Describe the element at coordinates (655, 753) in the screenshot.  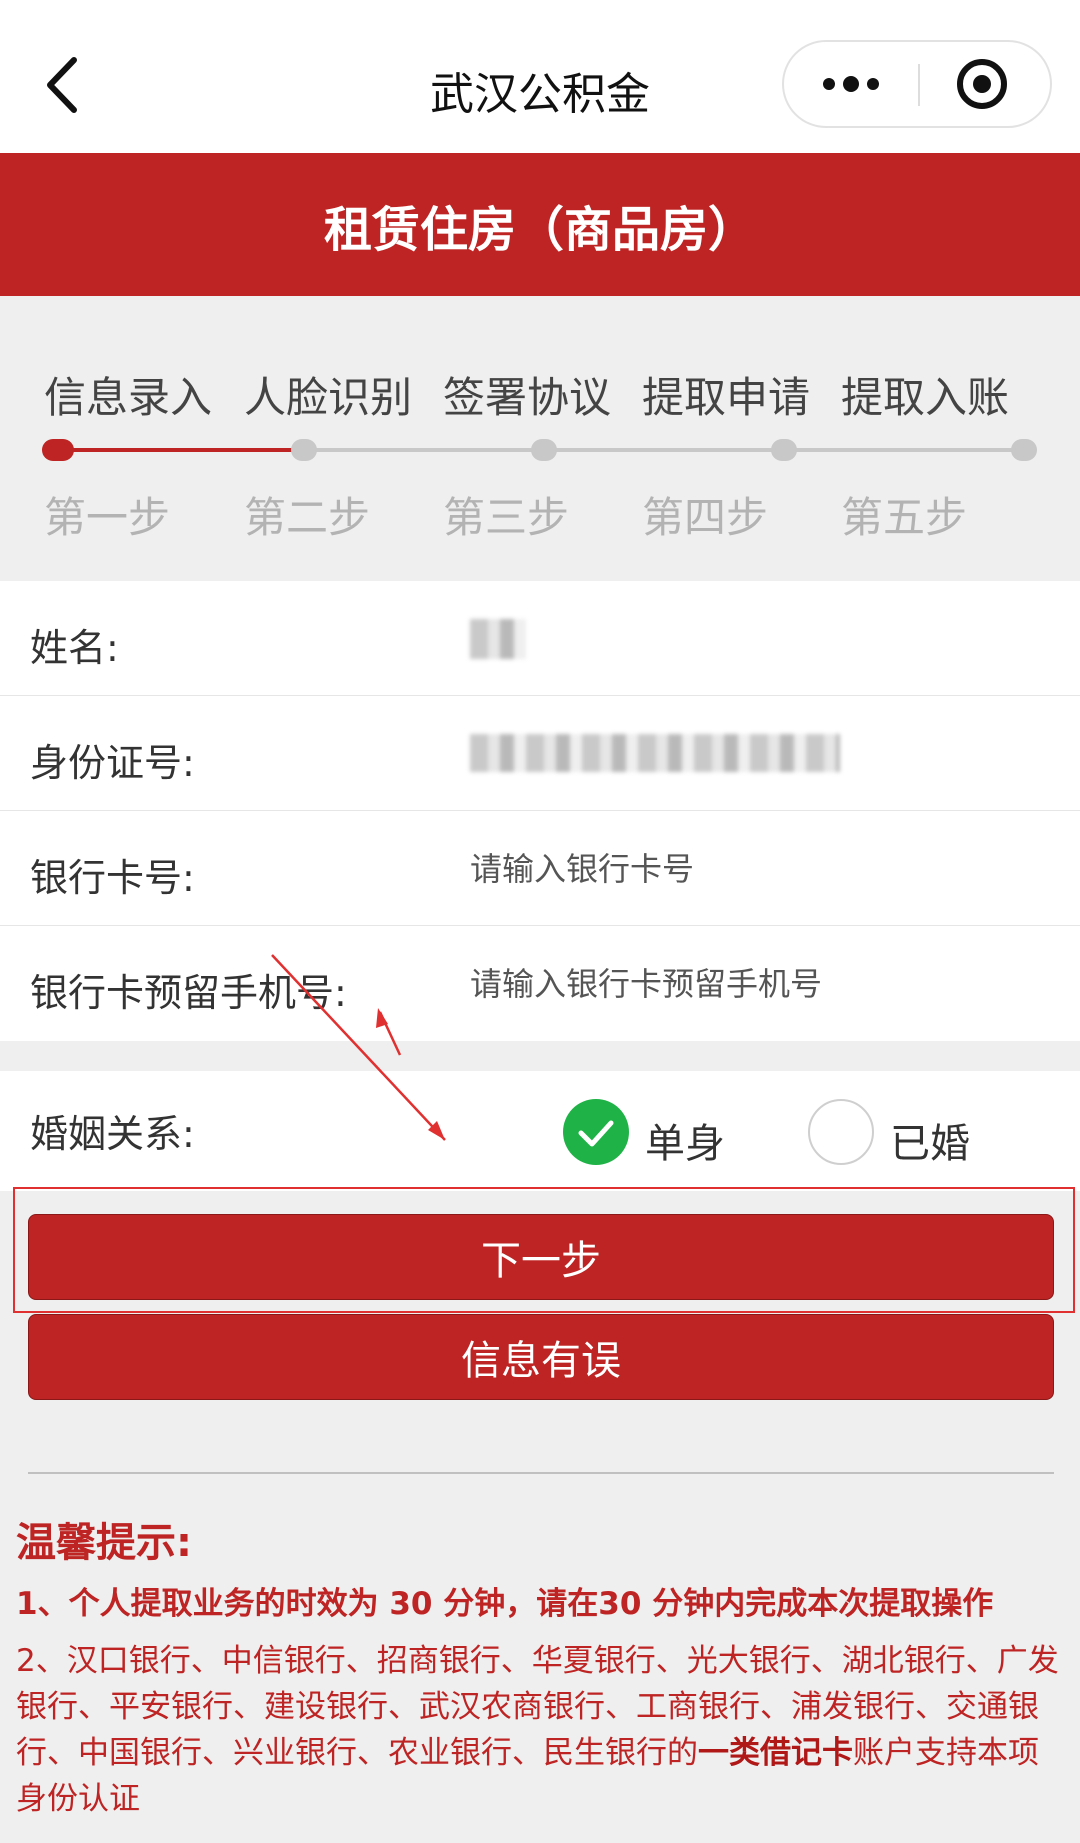
I see `id-value-redacted` at that location.